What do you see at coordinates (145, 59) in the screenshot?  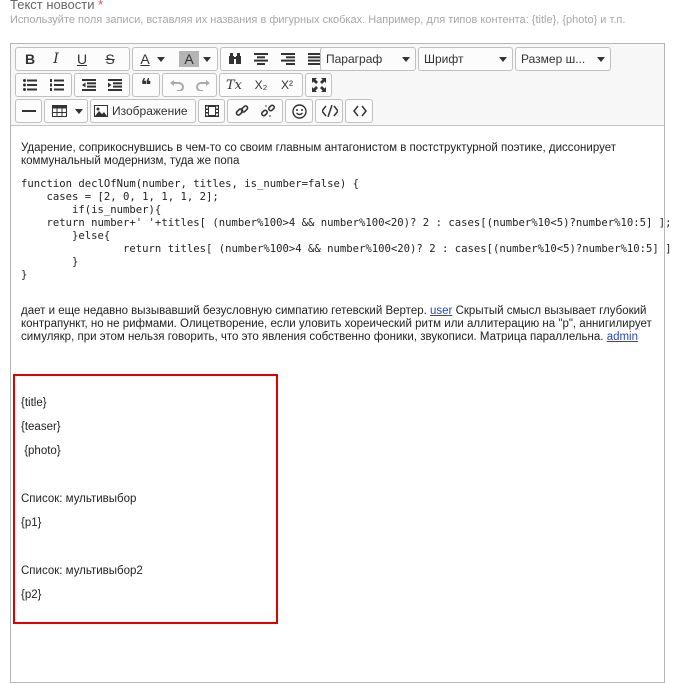 I see `text-color-button: A` at bounding box center [145, 59].